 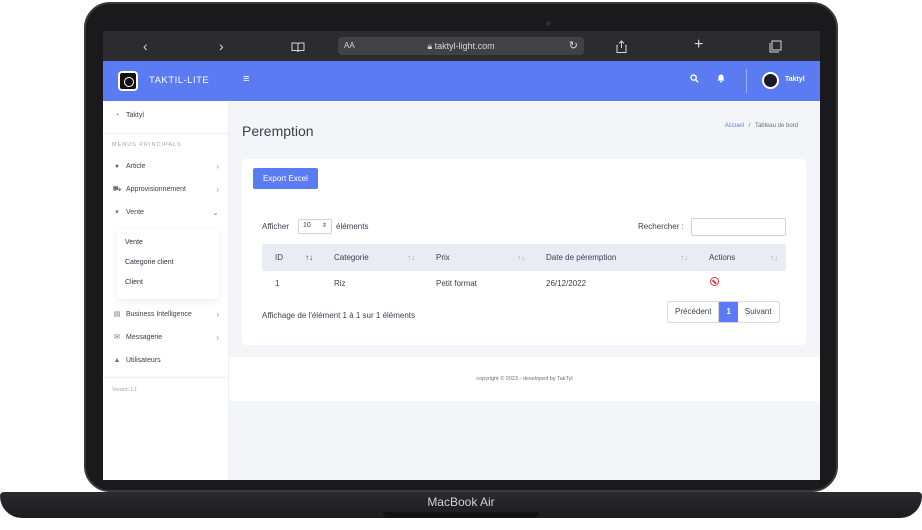 What do you see at coordinates (315, 226) in the screenshot?
I see `page-size-select: 10 ⇕` at bounding box center [315, 226].